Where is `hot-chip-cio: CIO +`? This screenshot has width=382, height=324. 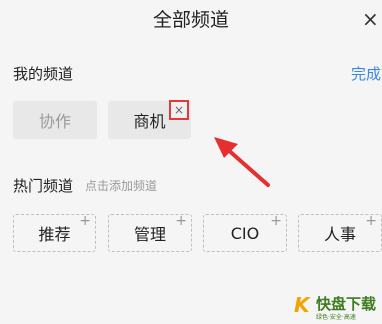
hot-chip-cio: CIO + is located at coordinates (245, 233).